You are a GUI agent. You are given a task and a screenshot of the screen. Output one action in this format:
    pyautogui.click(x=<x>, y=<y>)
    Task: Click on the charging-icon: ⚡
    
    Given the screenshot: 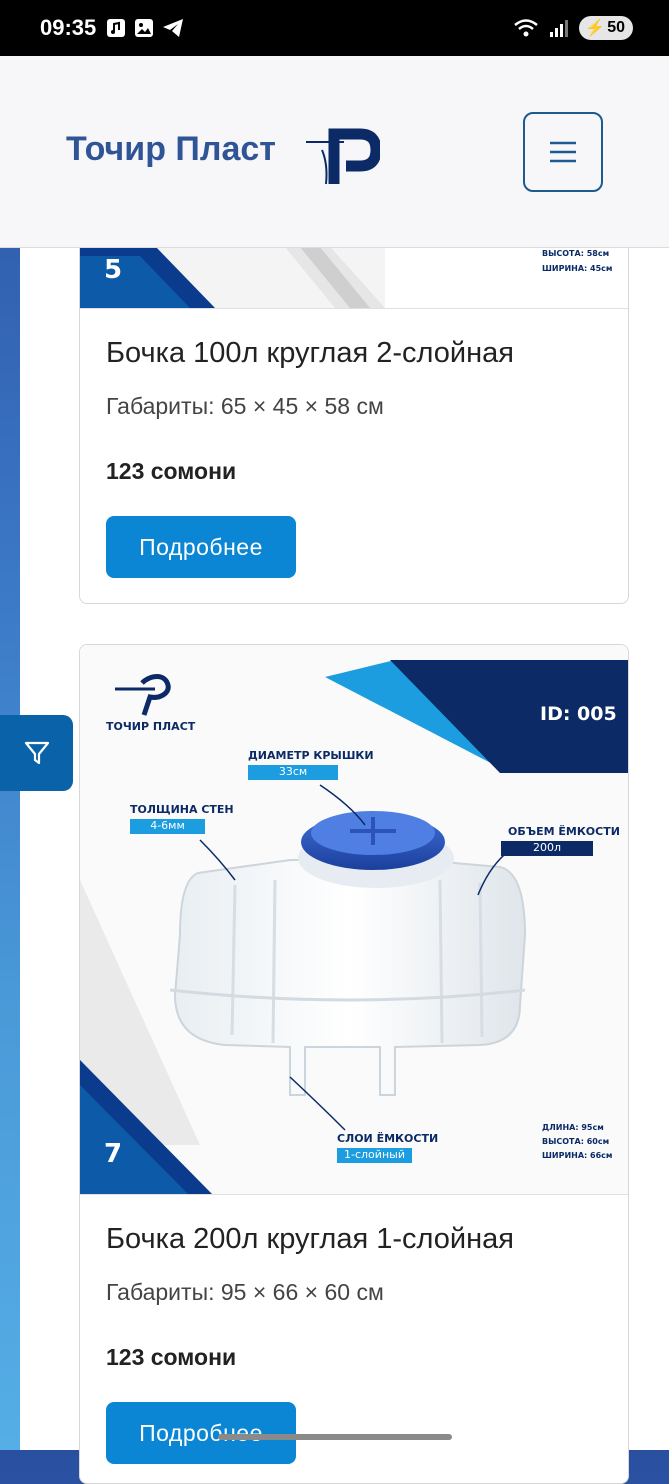 What is the action you would take?
    pyautogui.click(x=595, y=28)
    